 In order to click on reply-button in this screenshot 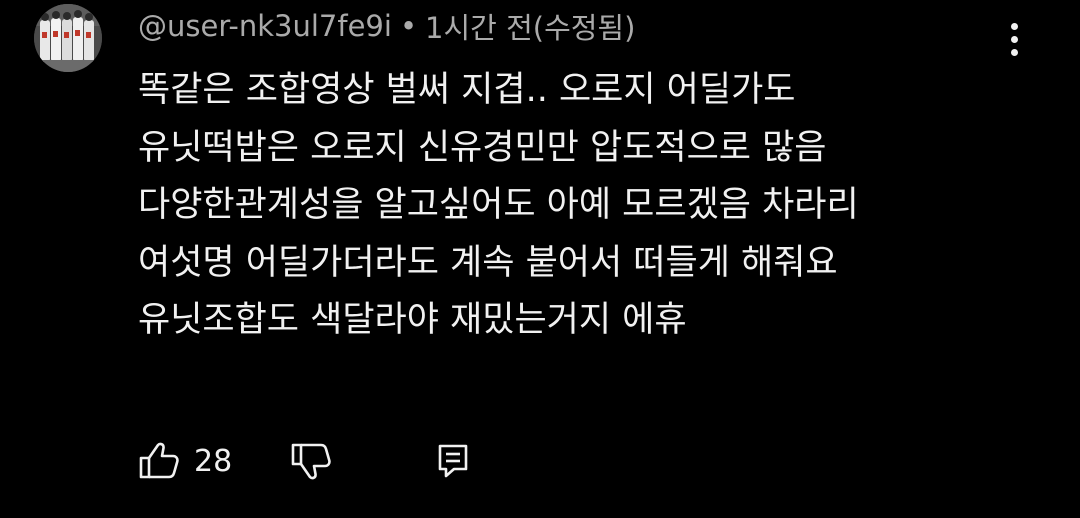, I will do `click(453, 461)`.